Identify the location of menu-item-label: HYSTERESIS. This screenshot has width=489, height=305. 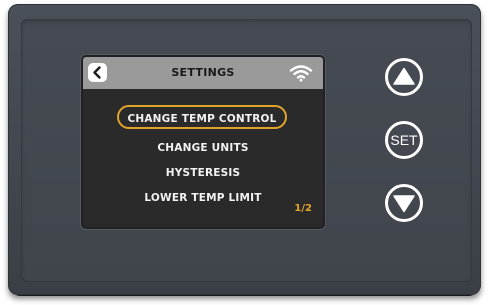
(203, 173).